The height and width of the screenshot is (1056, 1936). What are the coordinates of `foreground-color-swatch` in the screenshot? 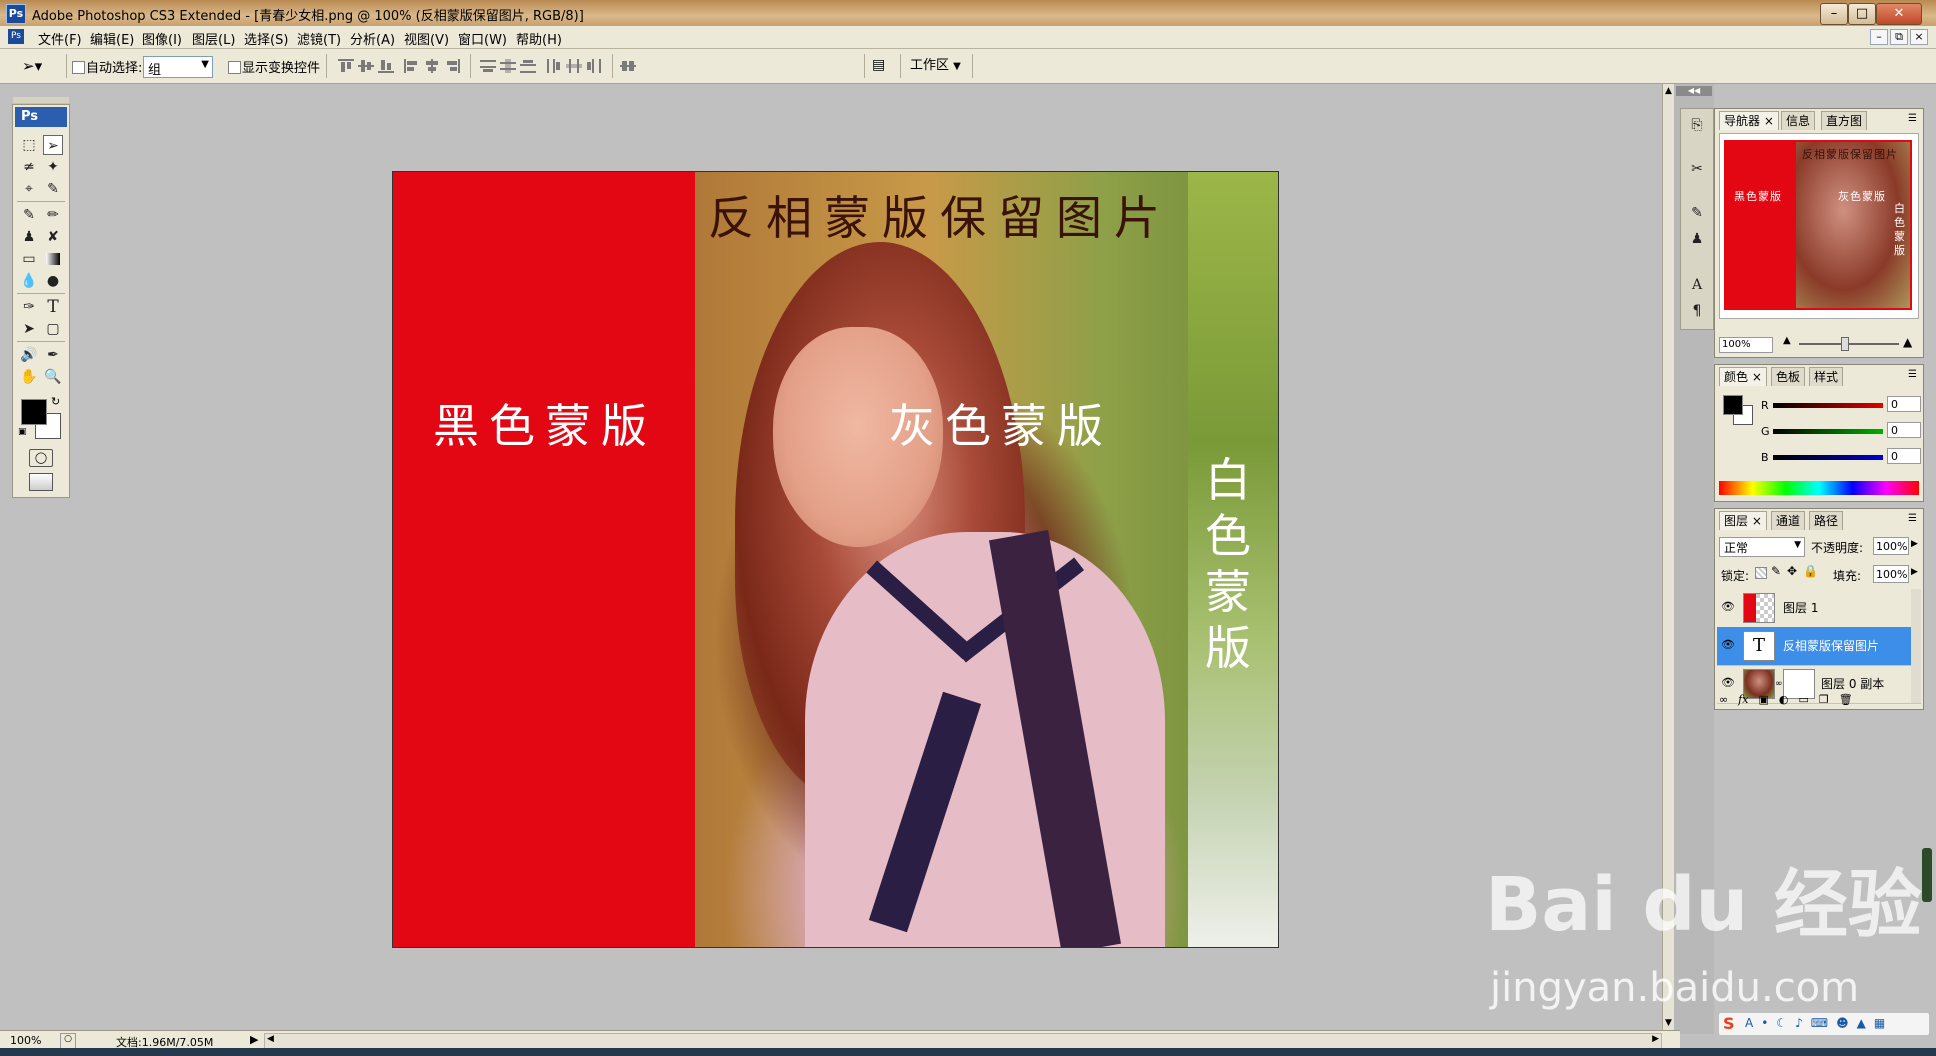 It's located at (34, 412).